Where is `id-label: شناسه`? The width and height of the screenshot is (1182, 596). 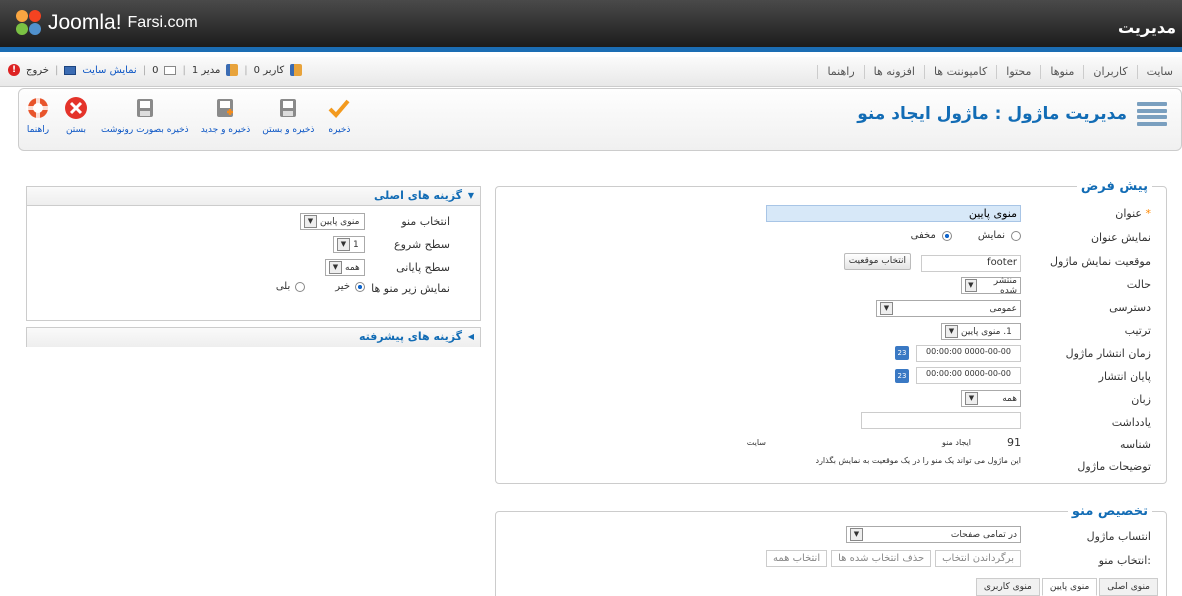 id-label: شناسه is located at coordinates (1135, 444).